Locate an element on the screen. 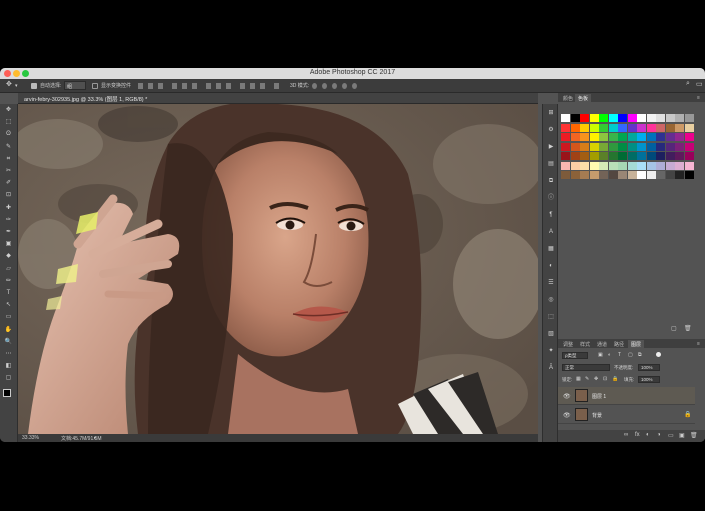 The height and width of the screenshot is (511, 705). move-tool-icon: ✥ is located at coordinates (9, 84).